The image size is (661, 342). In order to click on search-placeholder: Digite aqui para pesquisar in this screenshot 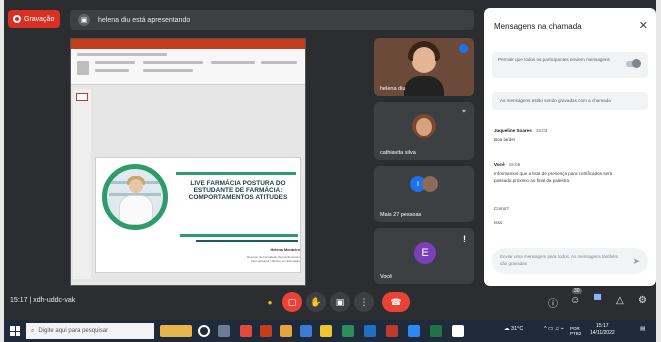, I will do `click(73, 331)`.